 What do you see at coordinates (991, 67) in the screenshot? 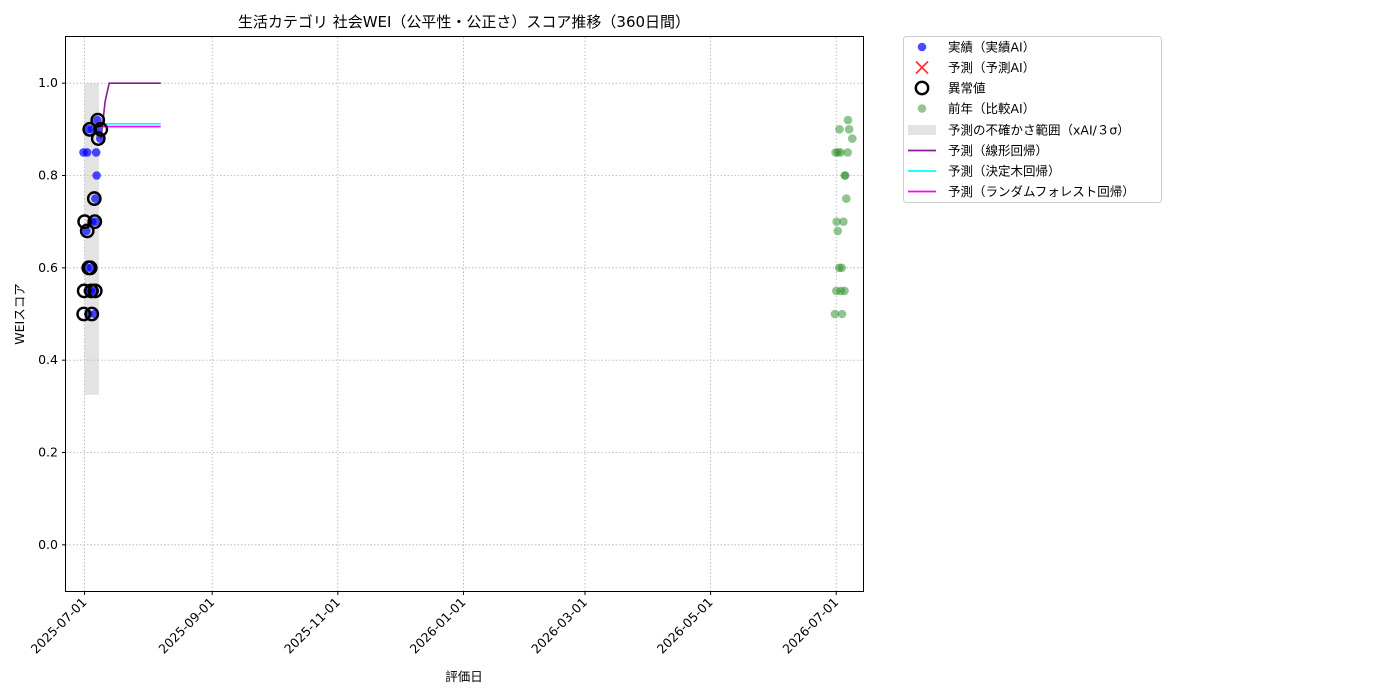
I see `legend-label: 予測（予測AI）` at bounding box center [991, 67].